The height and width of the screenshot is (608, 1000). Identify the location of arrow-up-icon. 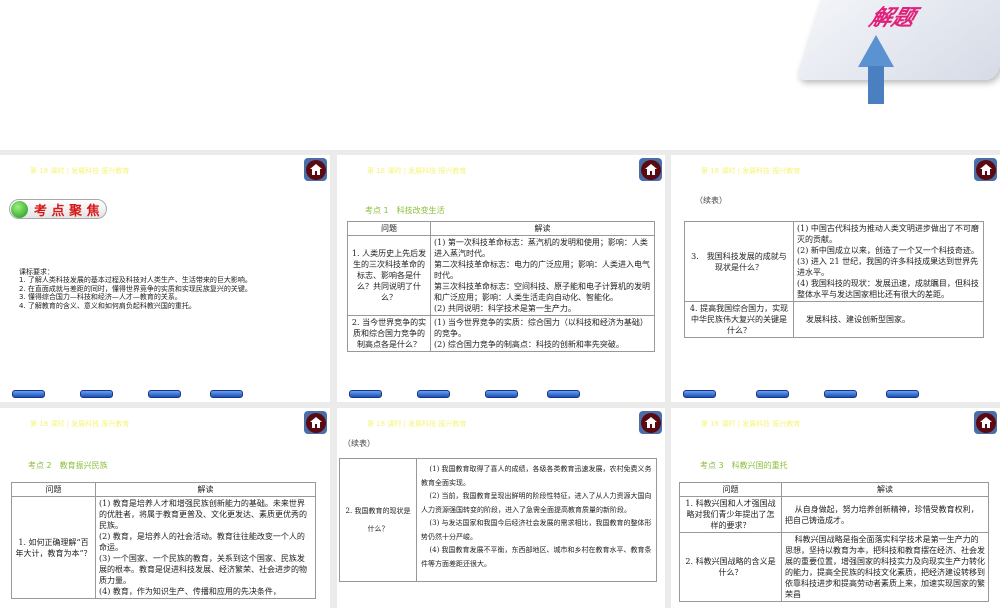
(876, 51).